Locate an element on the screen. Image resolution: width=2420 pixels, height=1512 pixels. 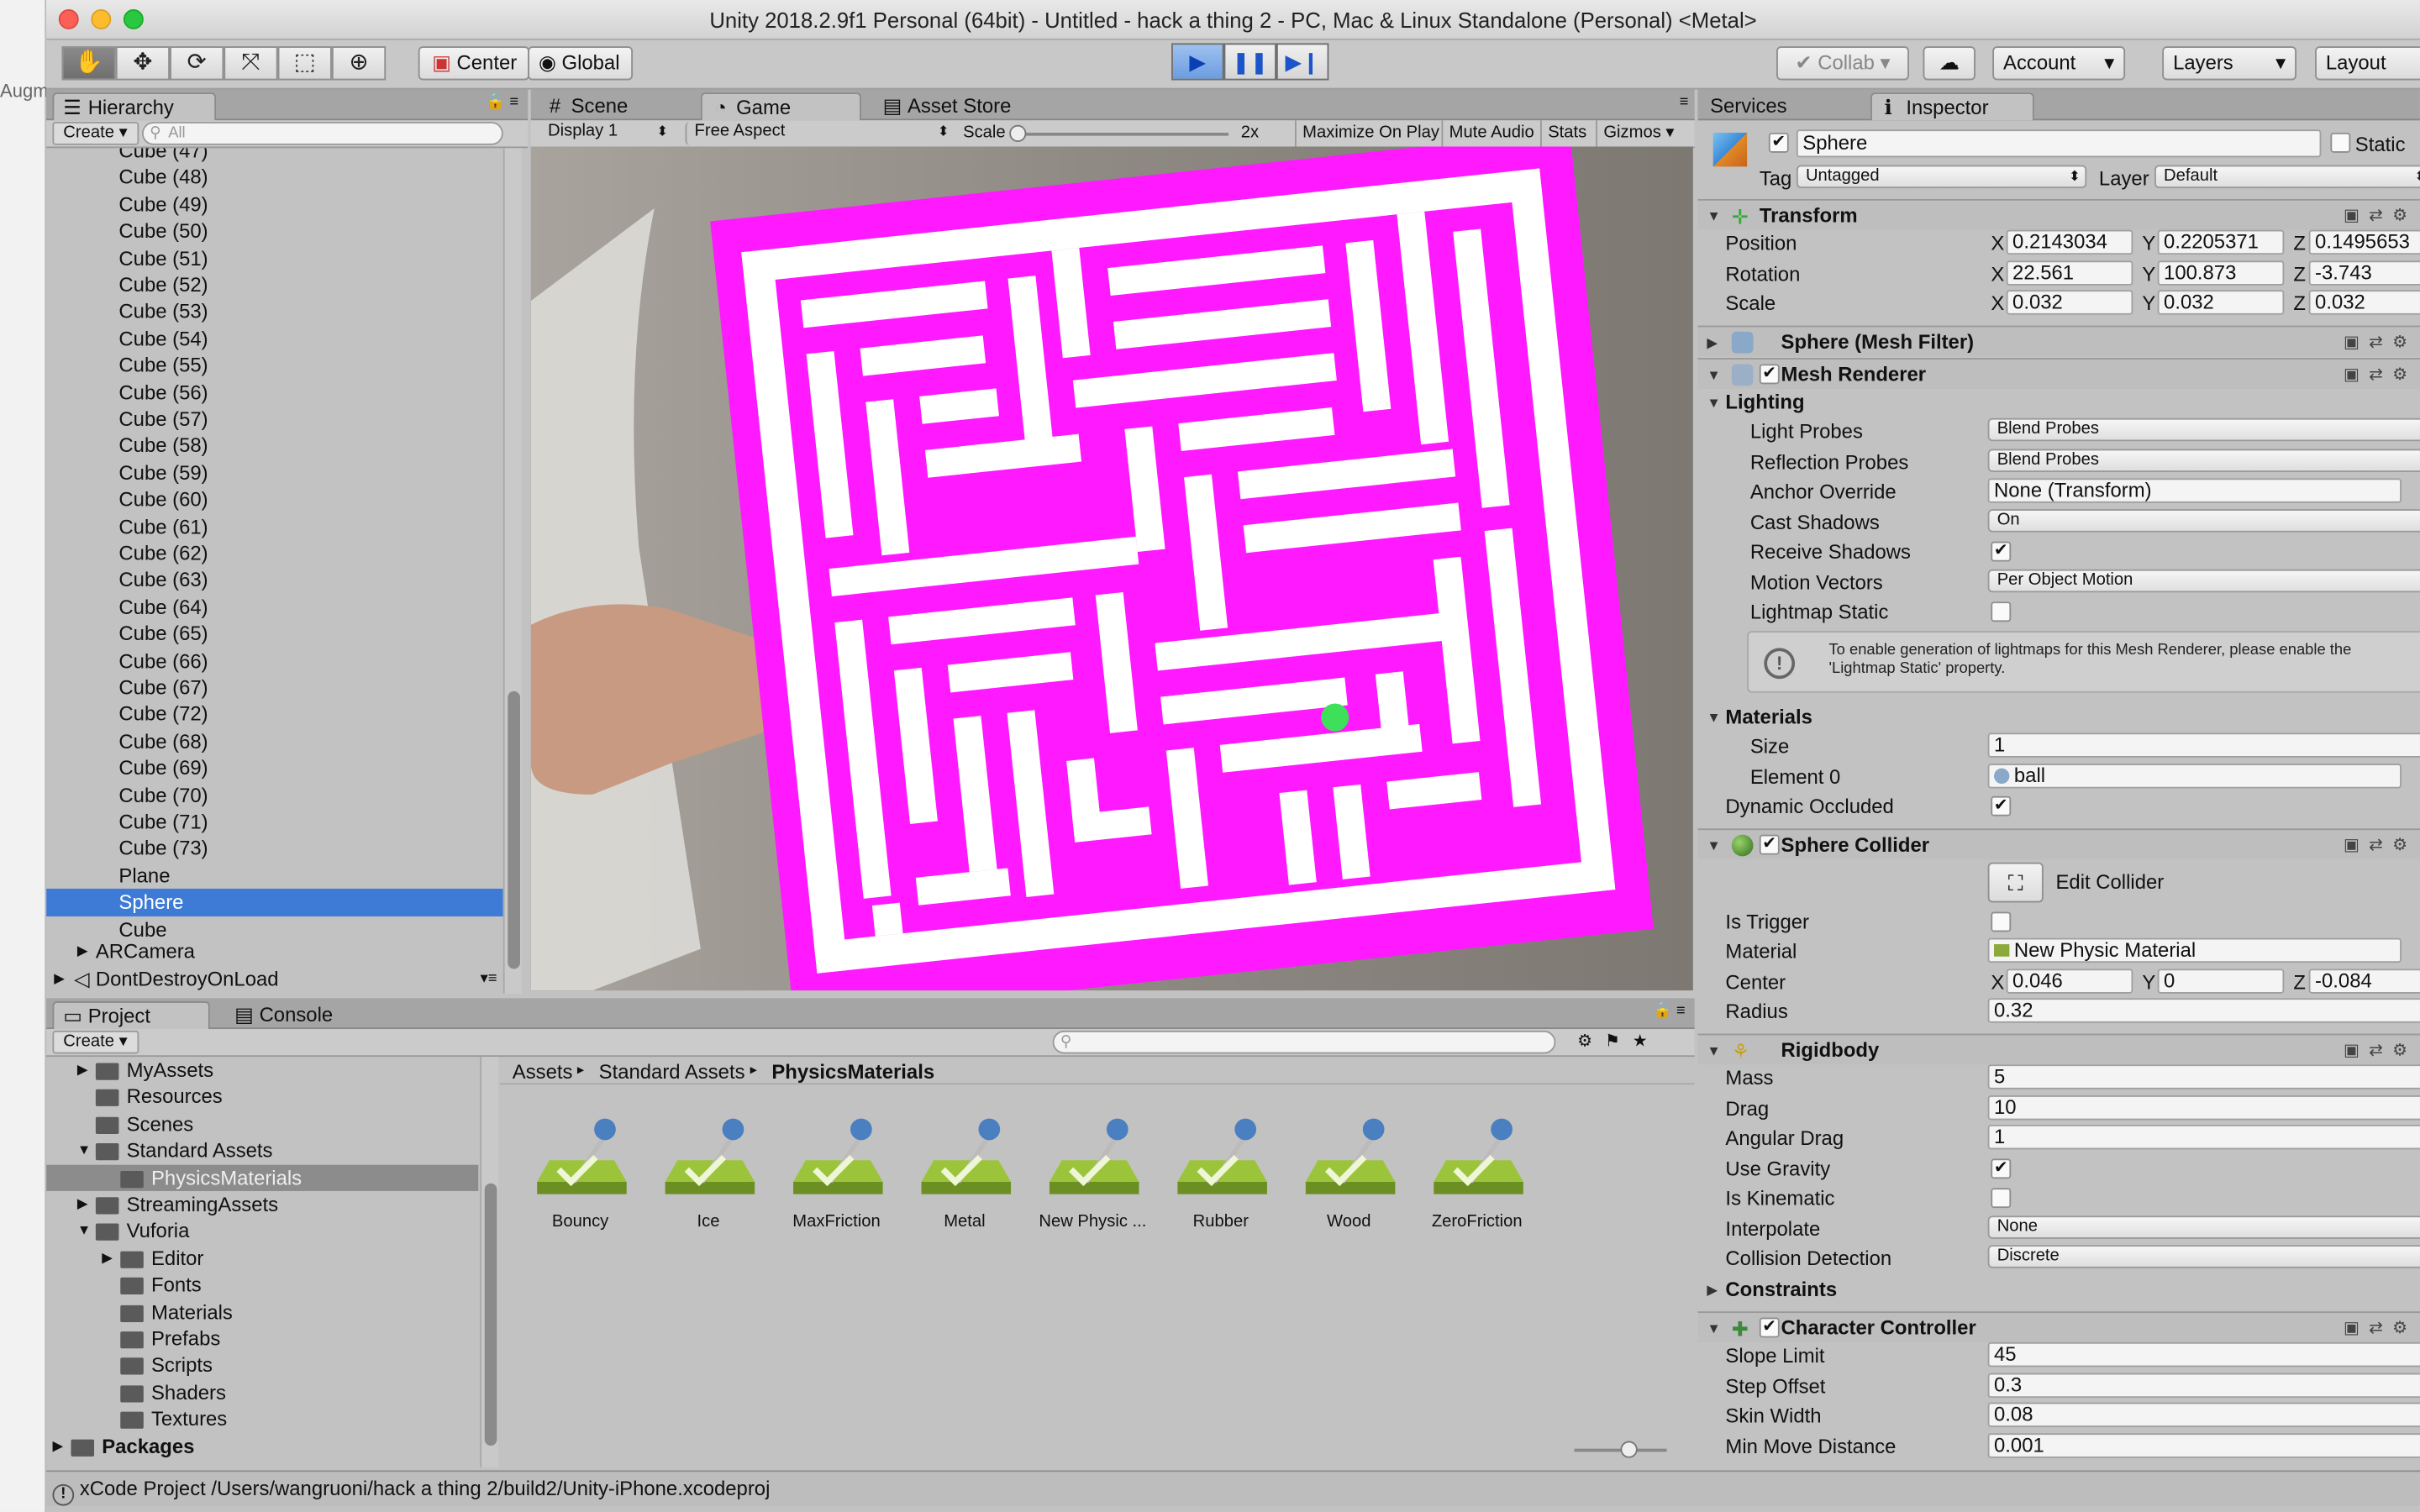
hierarchy-item: Cube (48) is located at coordinates (274, 177).